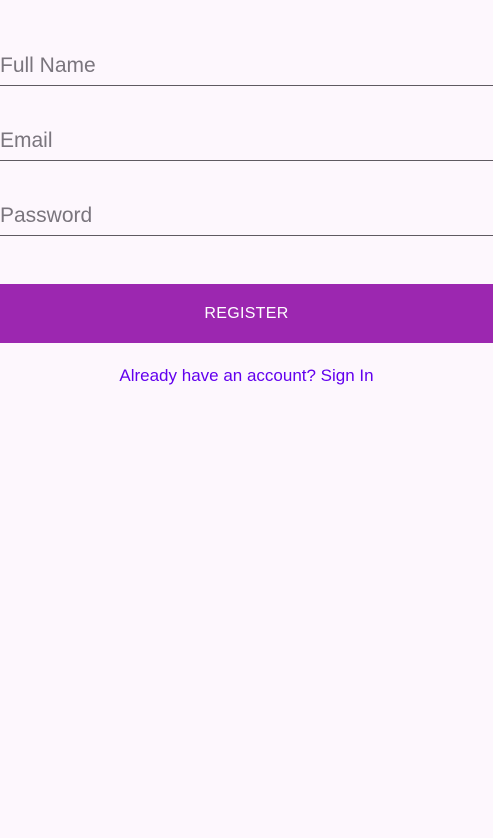  I want to click on password-field, so click(246, 216).